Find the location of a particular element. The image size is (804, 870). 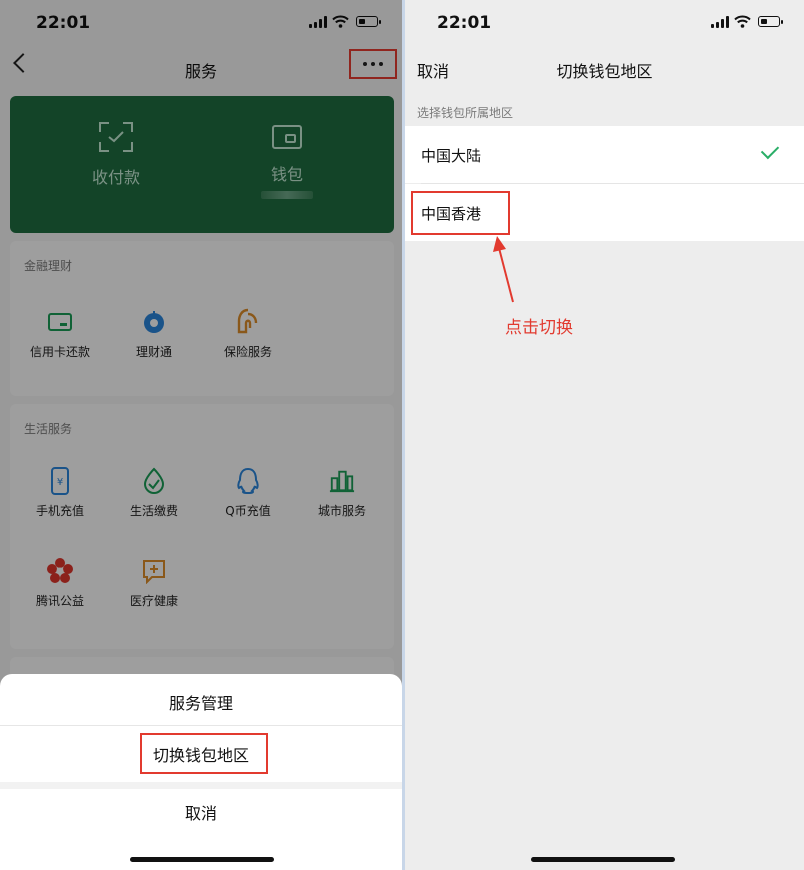

status-bar: 22:01 is located at coordinates (604, 23).